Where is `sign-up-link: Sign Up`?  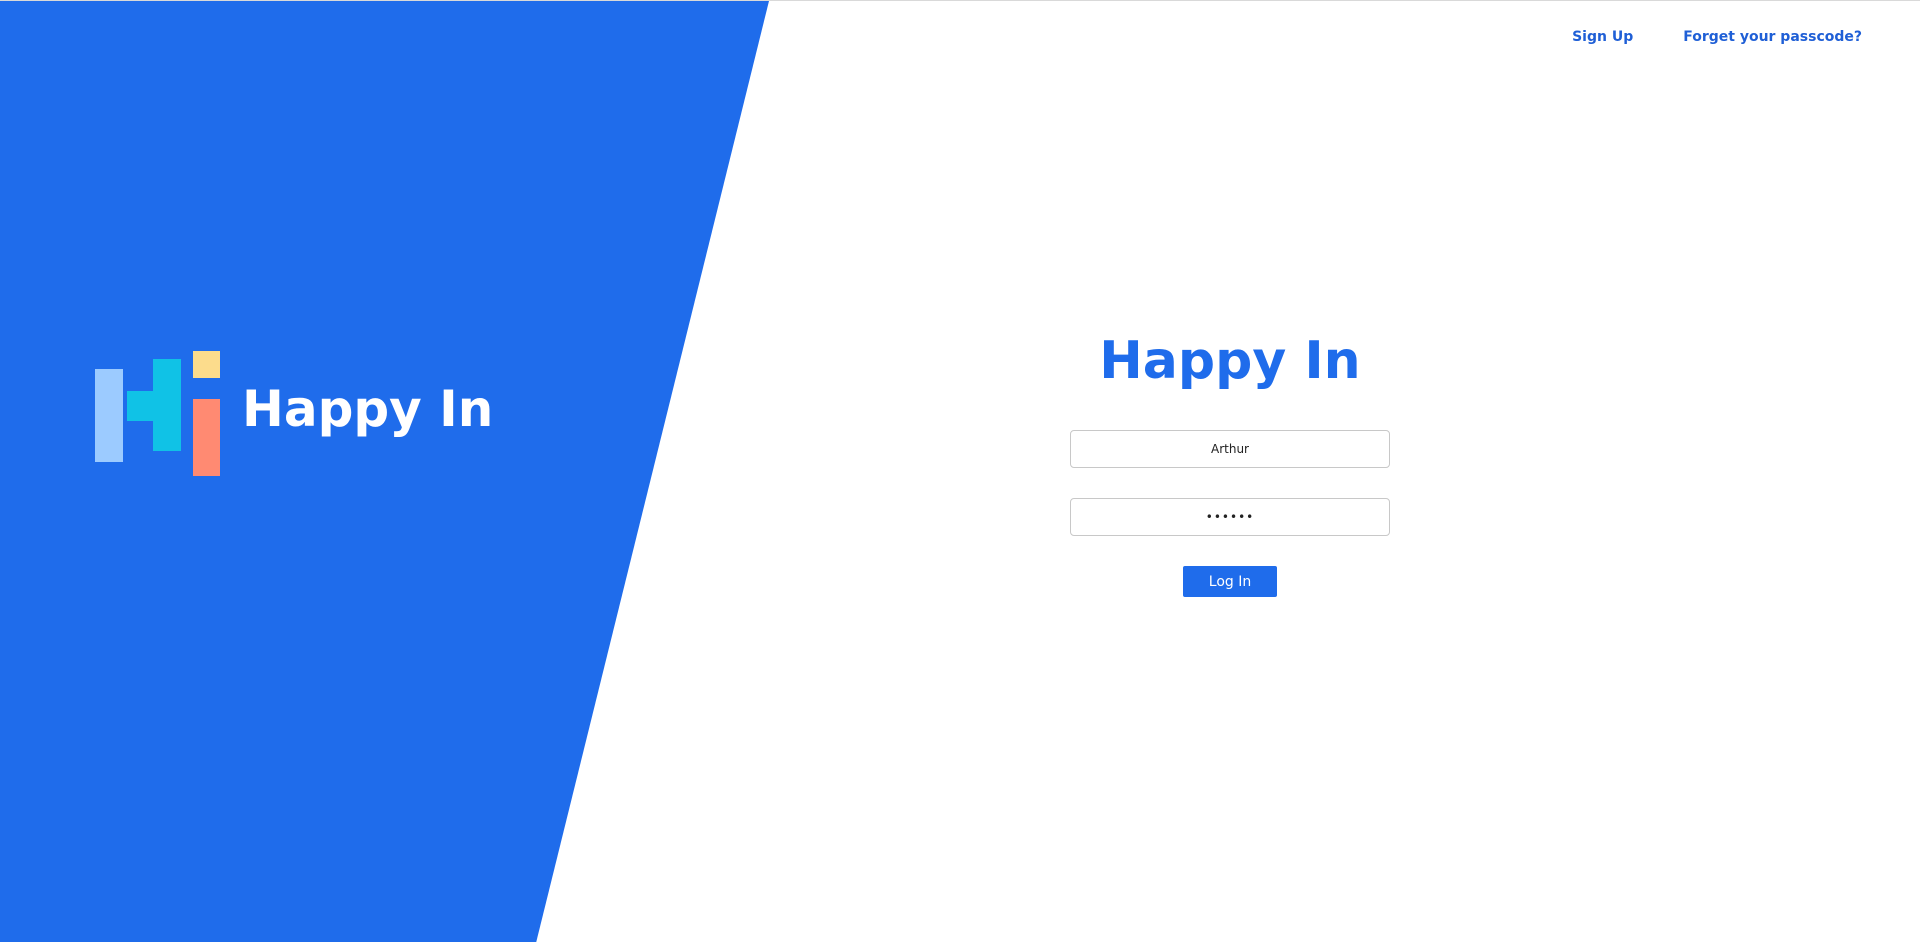 sign-up-link: Sign Up is located at coordinates (1602, 37).